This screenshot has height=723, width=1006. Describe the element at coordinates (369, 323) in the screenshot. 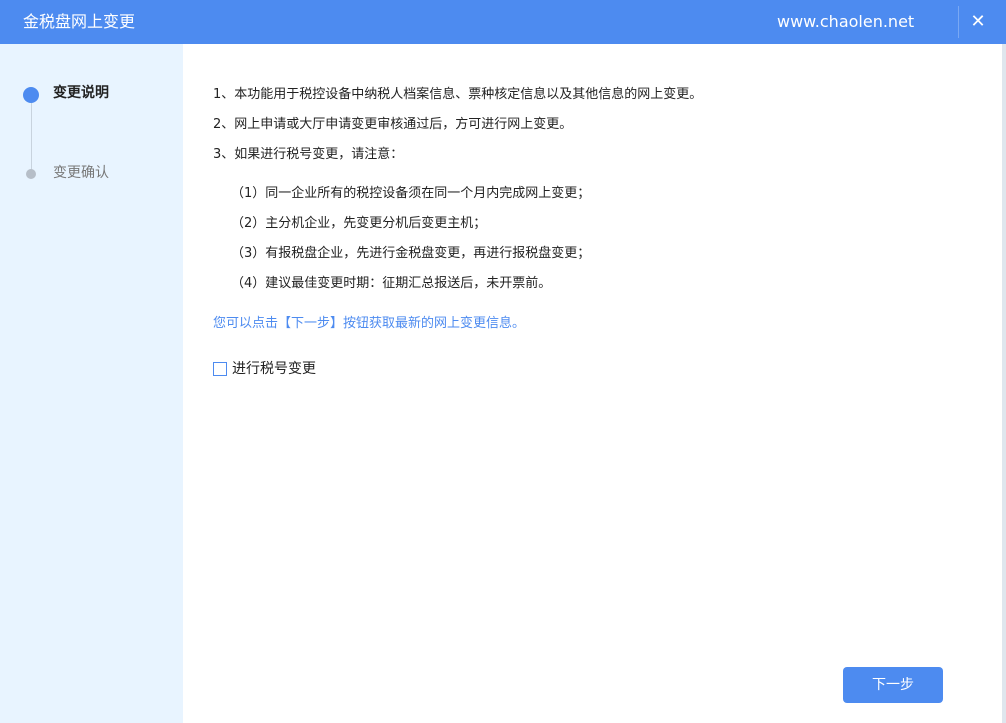

I see `next-step-hint: 您可以点击【下一步】按钮获取最新的网上变更信息。` at that location.